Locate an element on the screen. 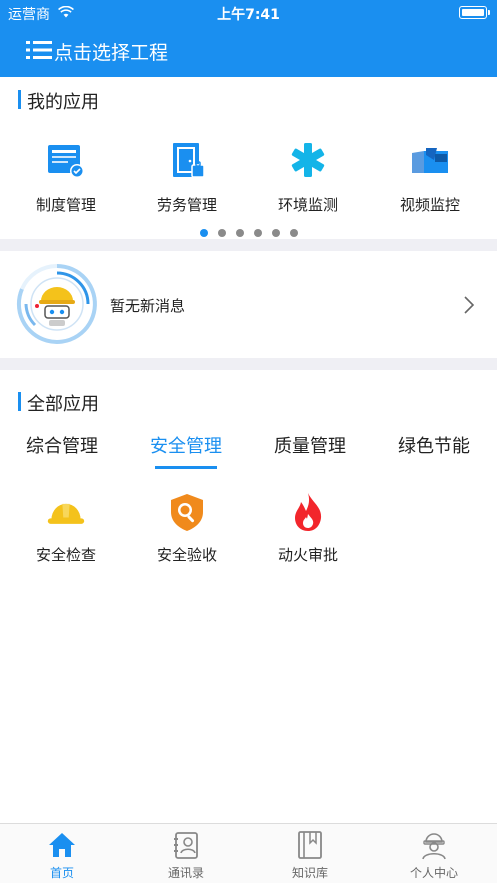 This screenshot has height=883, width=497. home-icon is located at coordinates (62, 845).